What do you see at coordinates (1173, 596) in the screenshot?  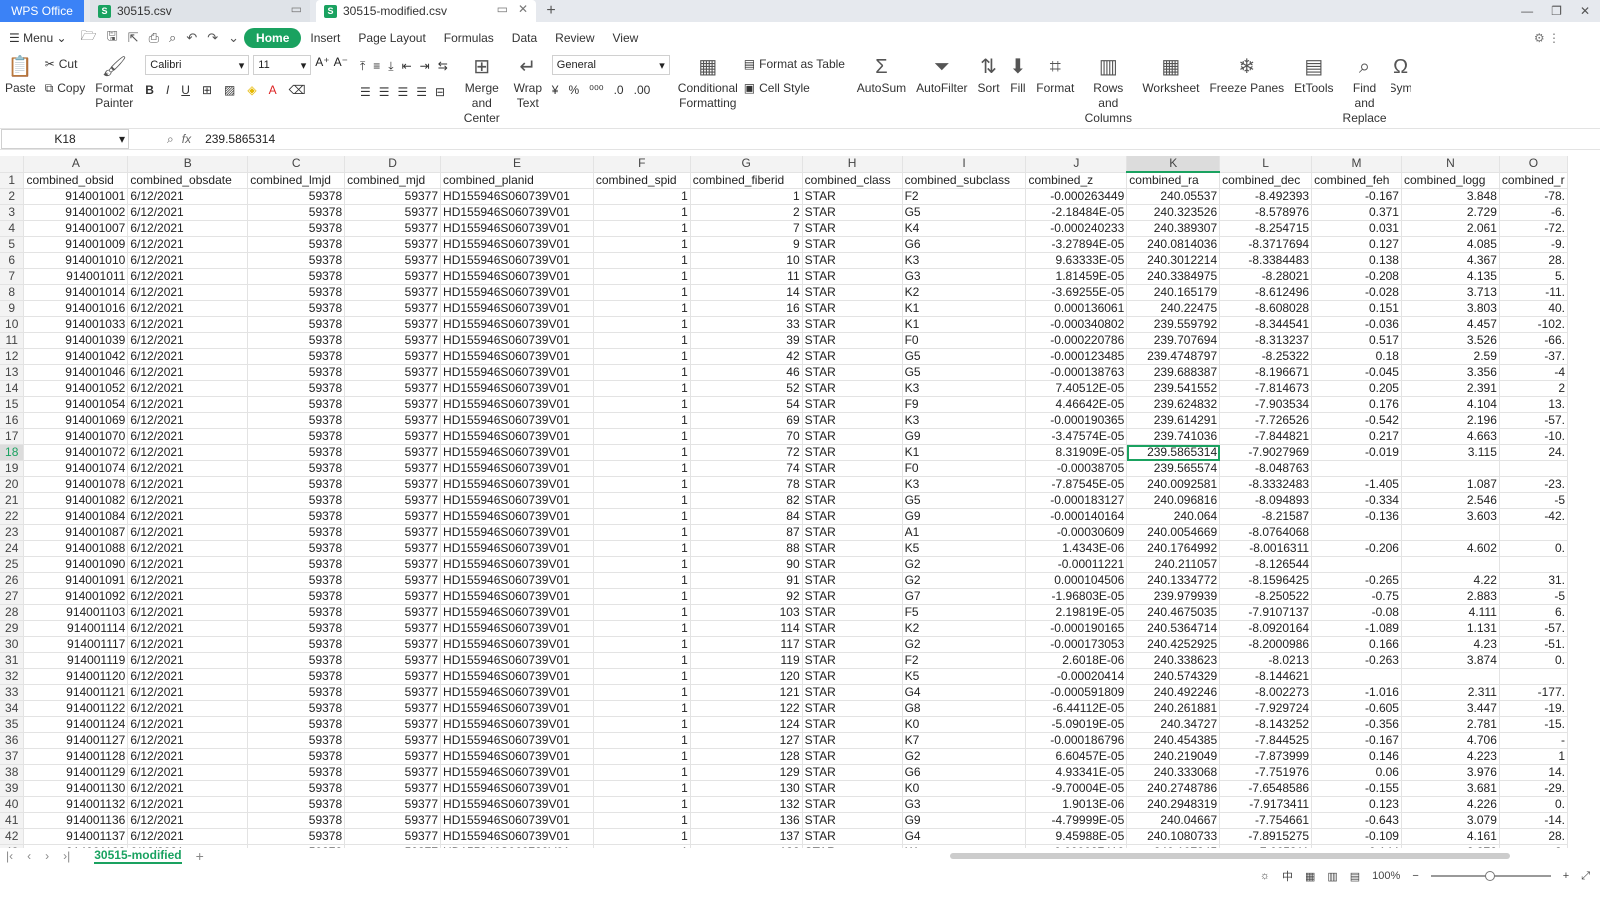 I see `cell: 239.979939` at bounding box center [1173, 596].